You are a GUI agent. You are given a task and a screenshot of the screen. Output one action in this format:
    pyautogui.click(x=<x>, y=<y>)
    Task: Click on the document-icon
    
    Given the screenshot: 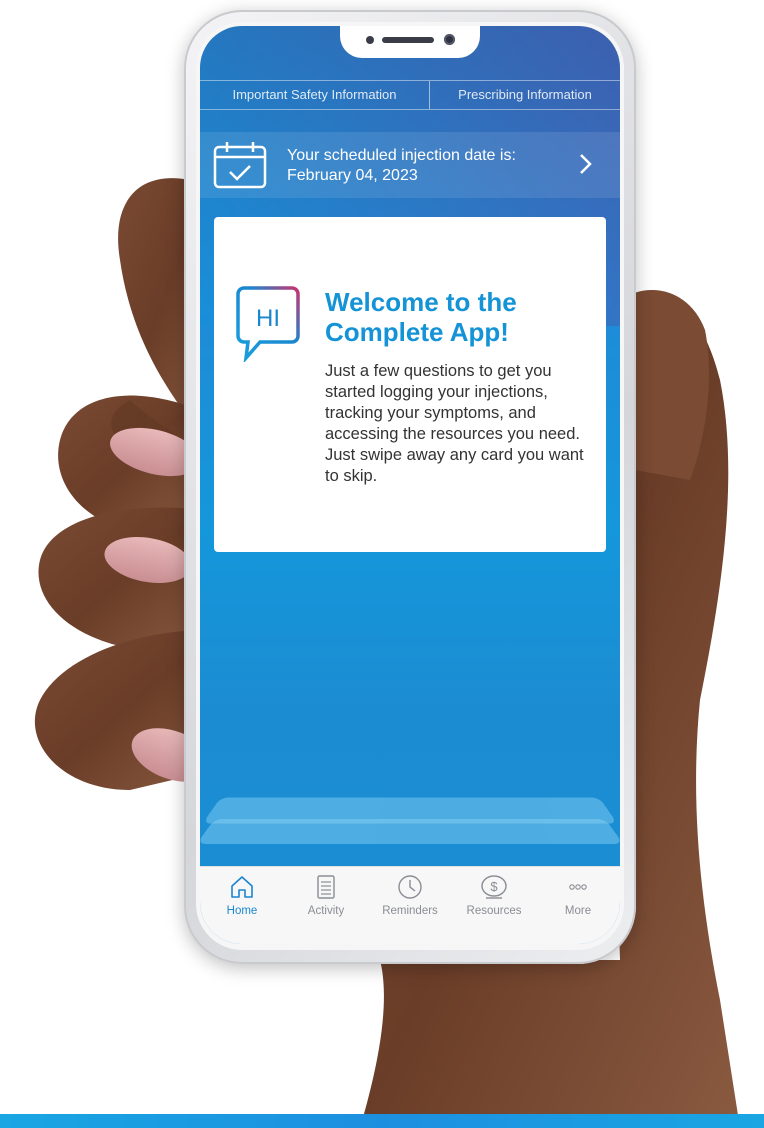 What is the action you would take?
    pyautogui.click(x=326, y=887)
    